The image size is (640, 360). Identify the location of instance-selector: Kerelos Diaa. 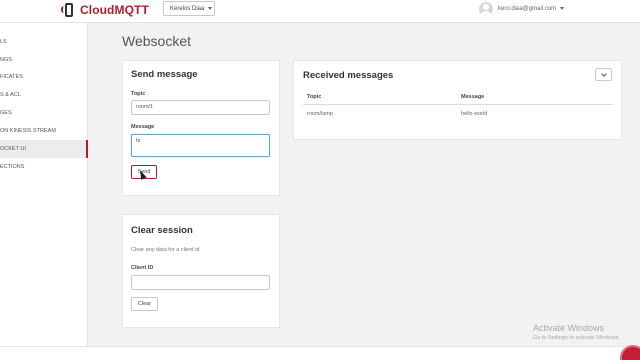
(189, 8).